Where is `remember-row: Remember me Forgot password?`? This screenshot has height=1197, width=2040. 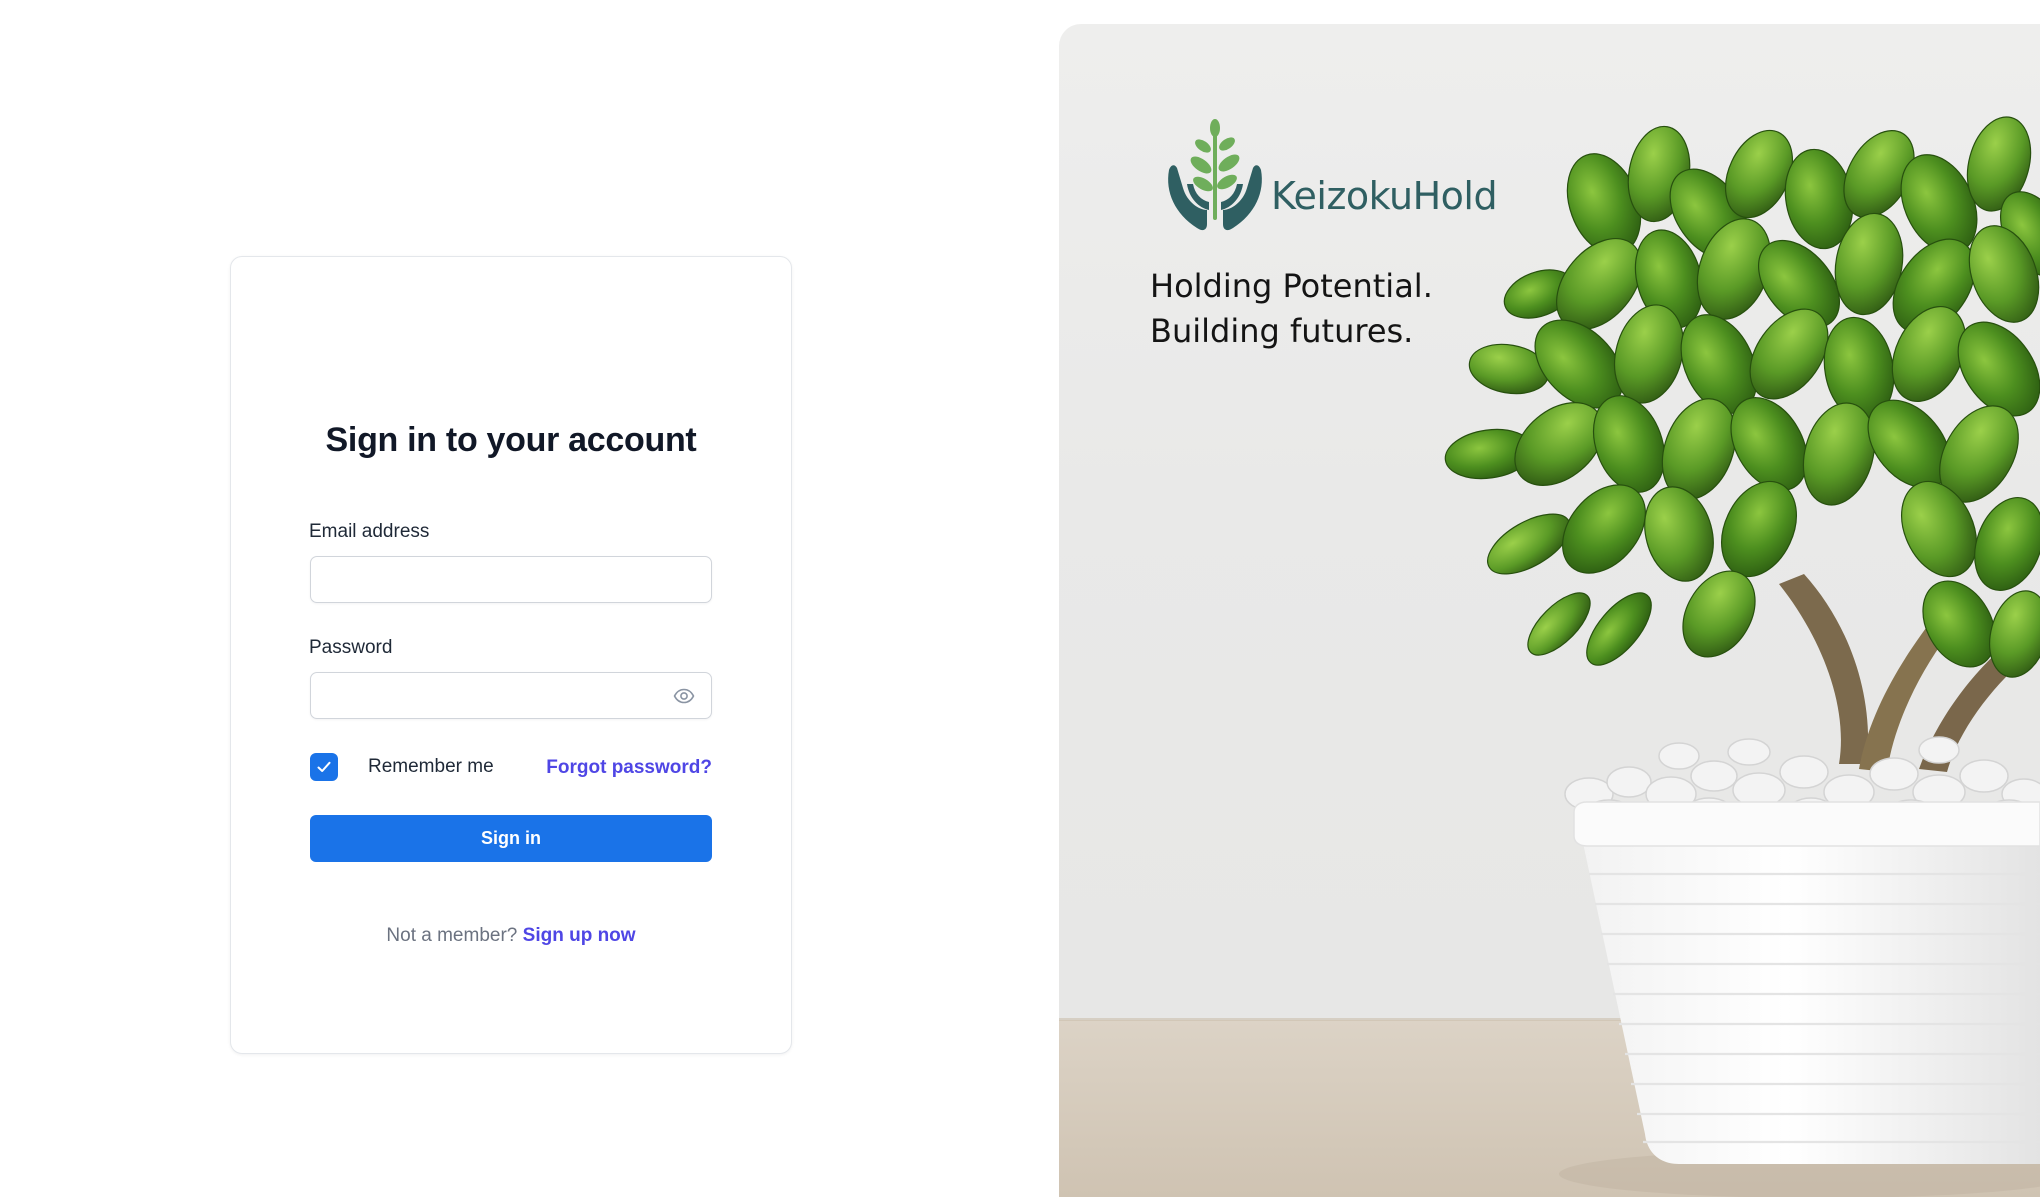
remember-row: Remember me Forgot password? is located at coordinates (511, 768).